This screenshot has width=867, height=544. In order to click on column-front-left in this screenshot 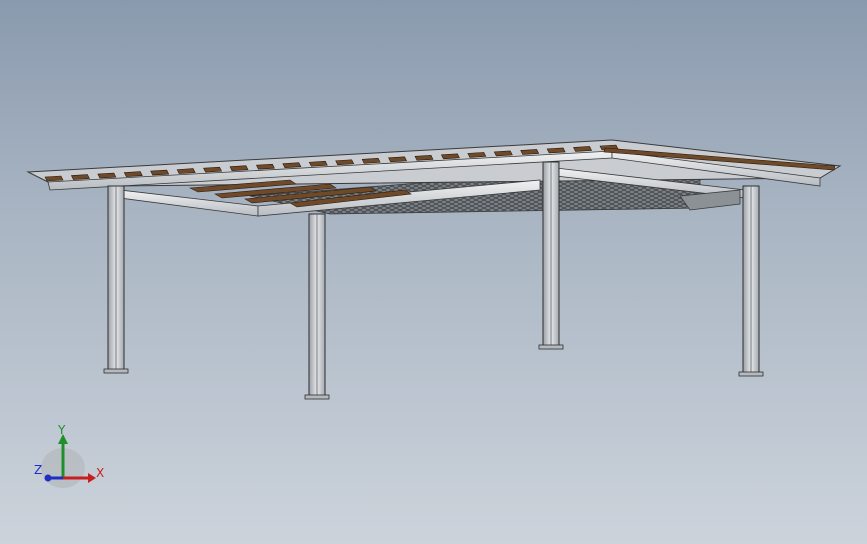, I will do `click(116, 279)`.